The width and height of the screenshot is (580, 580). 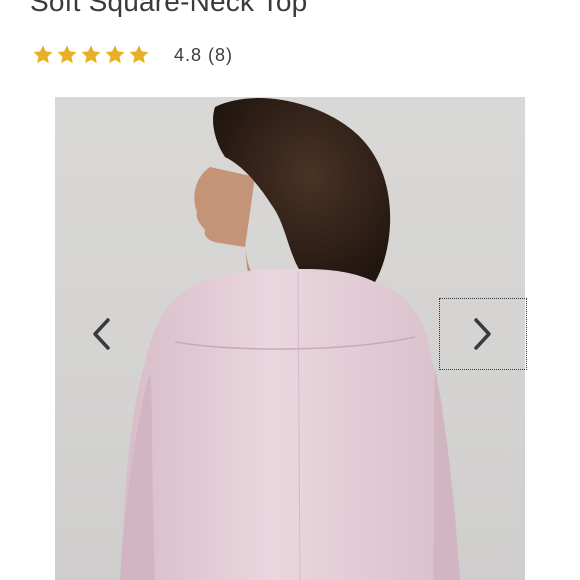 I want to click on previous-image-button, so click(x=101, y=334).